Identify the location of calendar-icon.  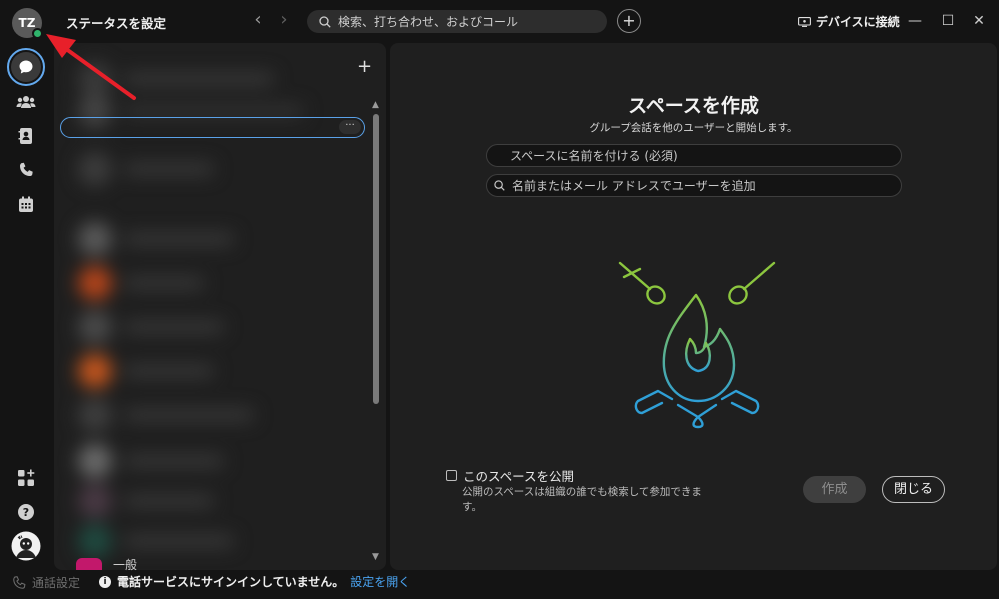
(26, 204).